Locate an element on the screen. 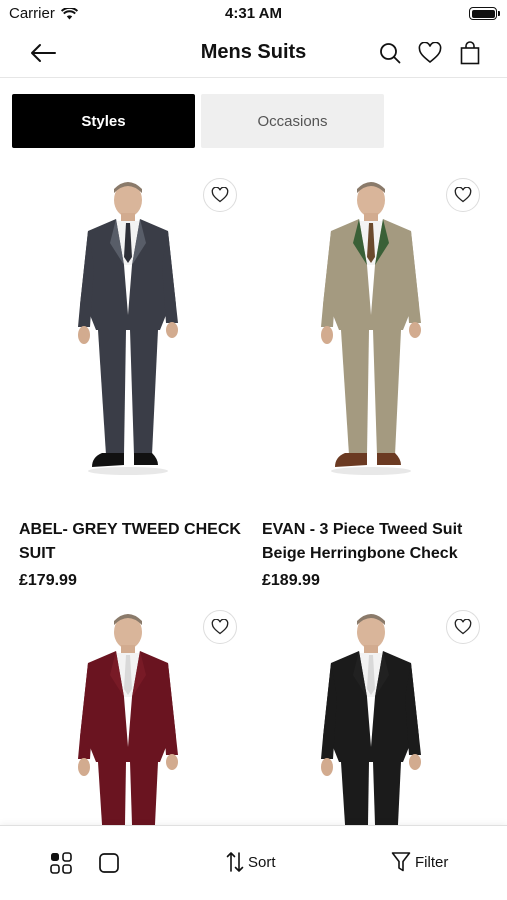 Image resolution: width=507 pixels, height=900 pixels. status-bar: Carrier 4:31 AM is located at coordinates (253, 14).